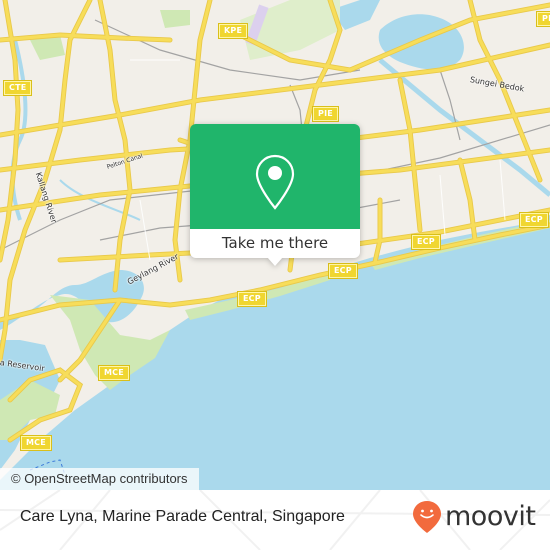  What do you see at coordinates (275, 182) in the screenshot?
I see `map-pin-icon` at bounding box center [275, 182].